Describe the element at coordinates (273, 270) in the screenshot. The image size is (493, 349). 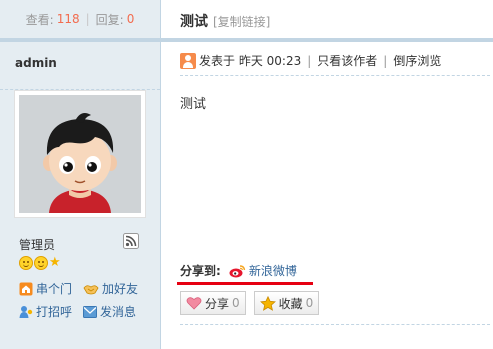
I see `weibo-label: 新浪微博` at that location.